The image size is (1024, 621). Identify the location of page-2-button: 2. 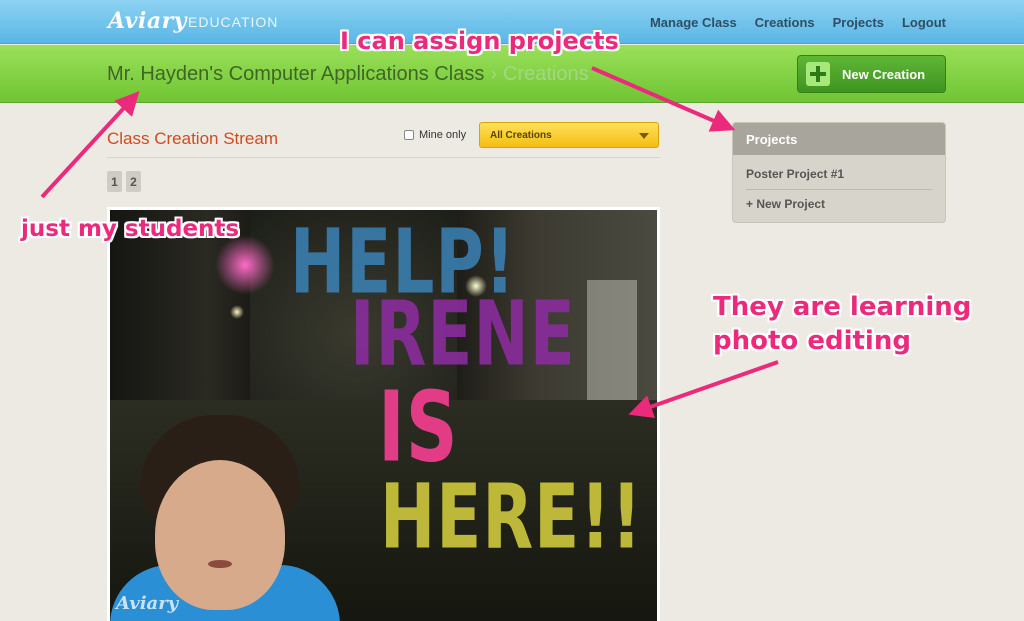
(133, 181).